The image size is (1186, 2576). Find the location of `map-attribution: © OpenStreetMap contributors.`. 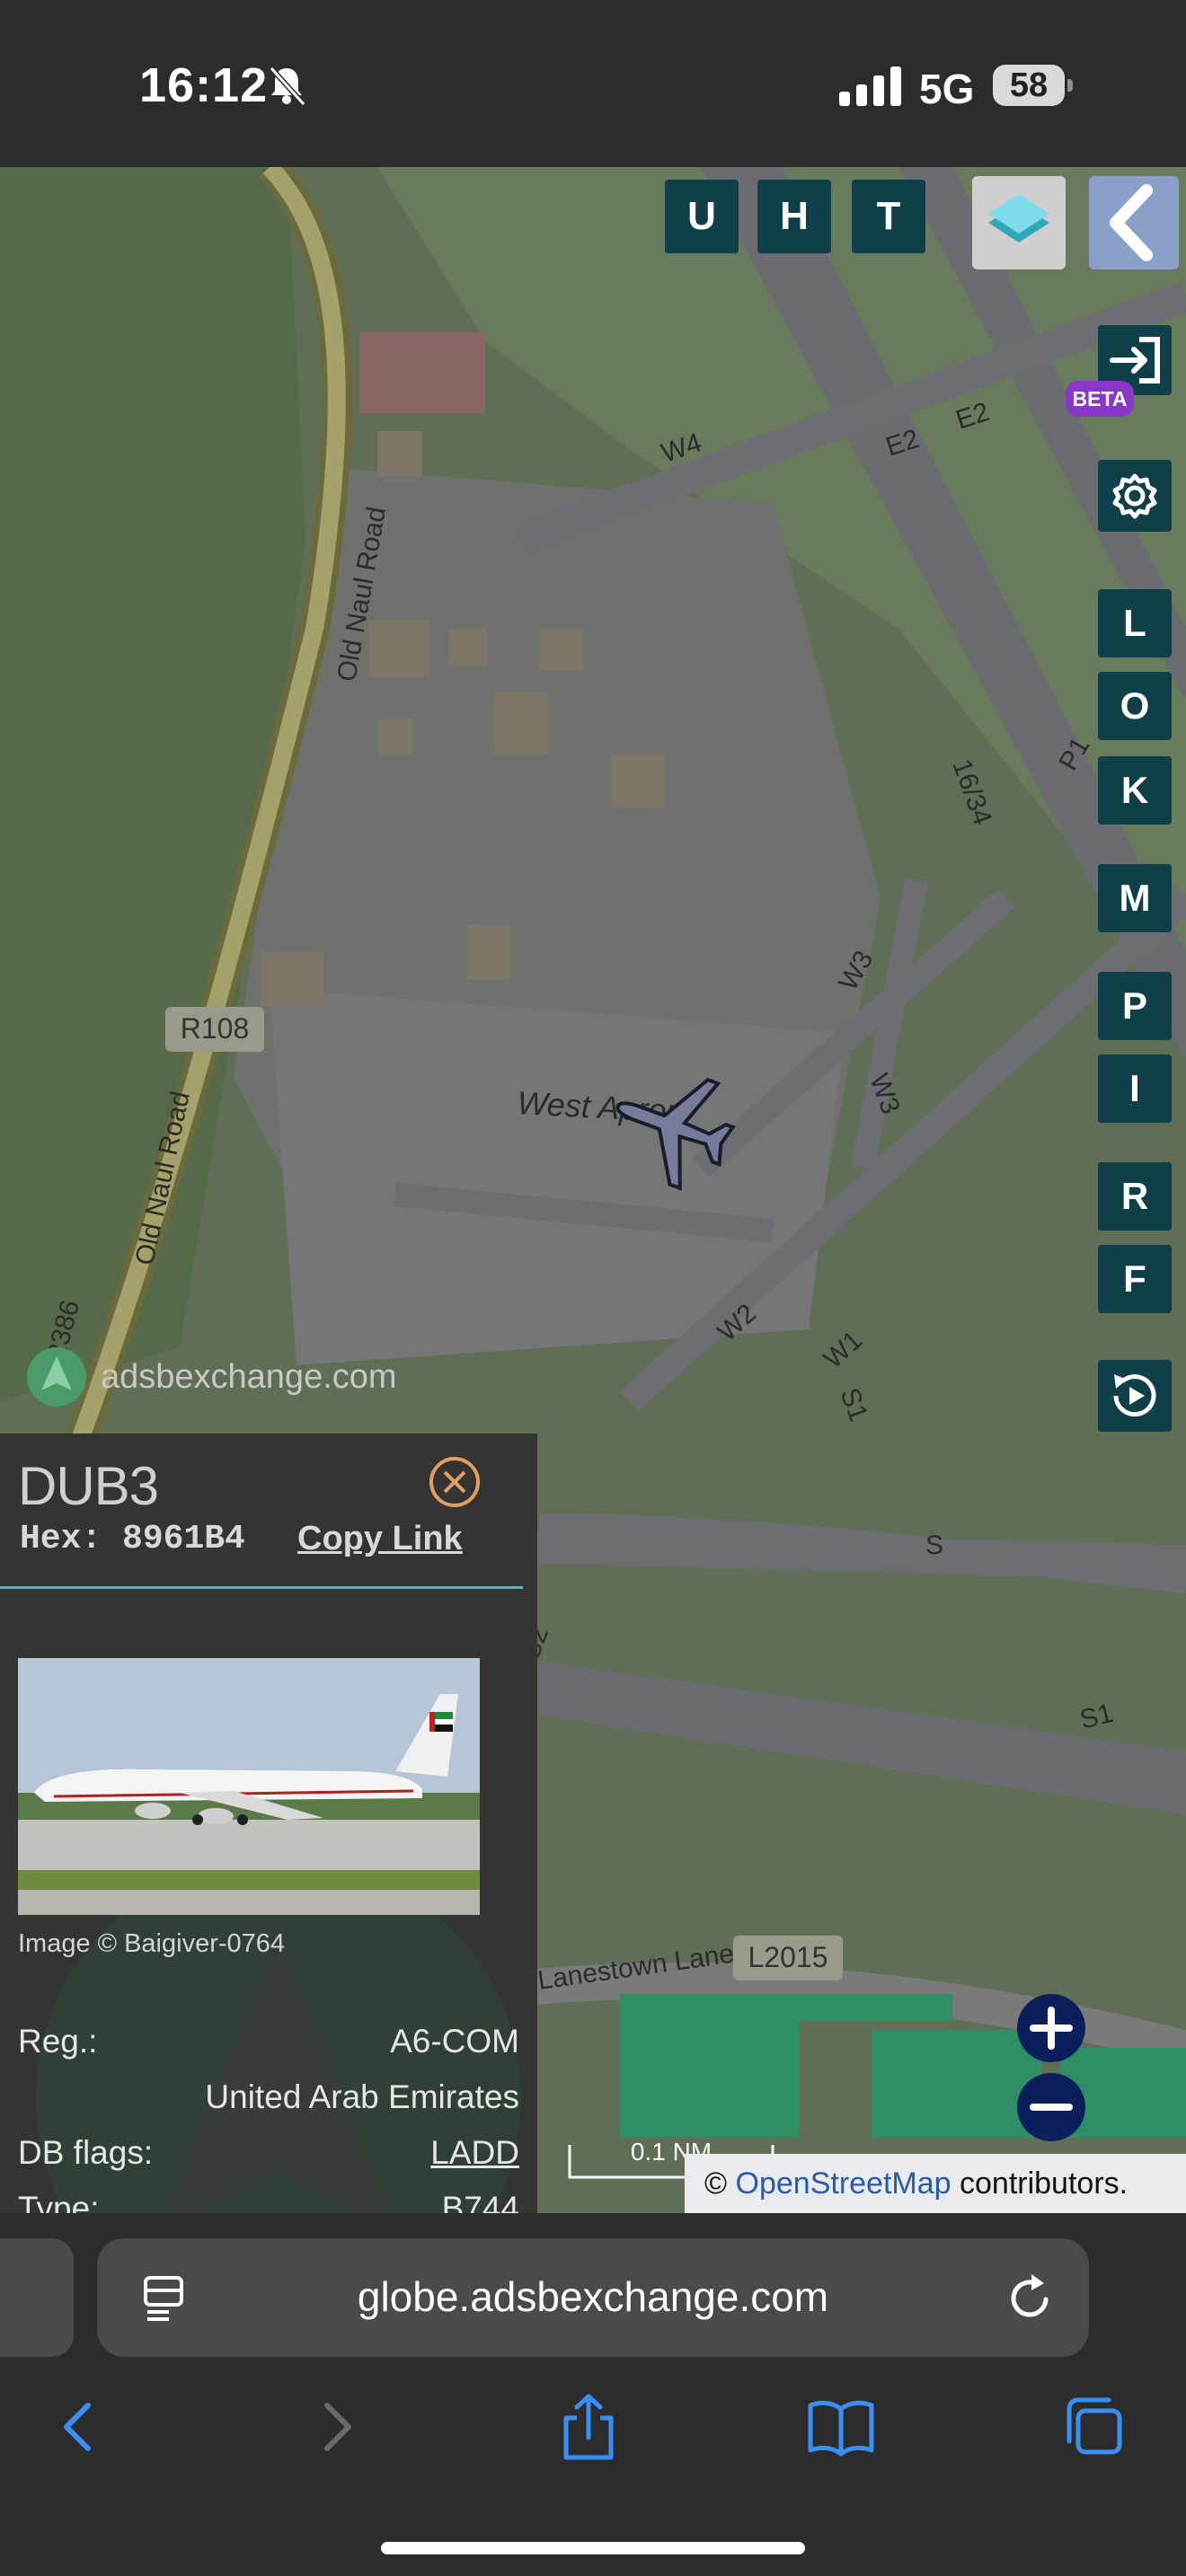

map-attribution: © OpenStreetMap contributors. is located at coordinates (935, 2183).